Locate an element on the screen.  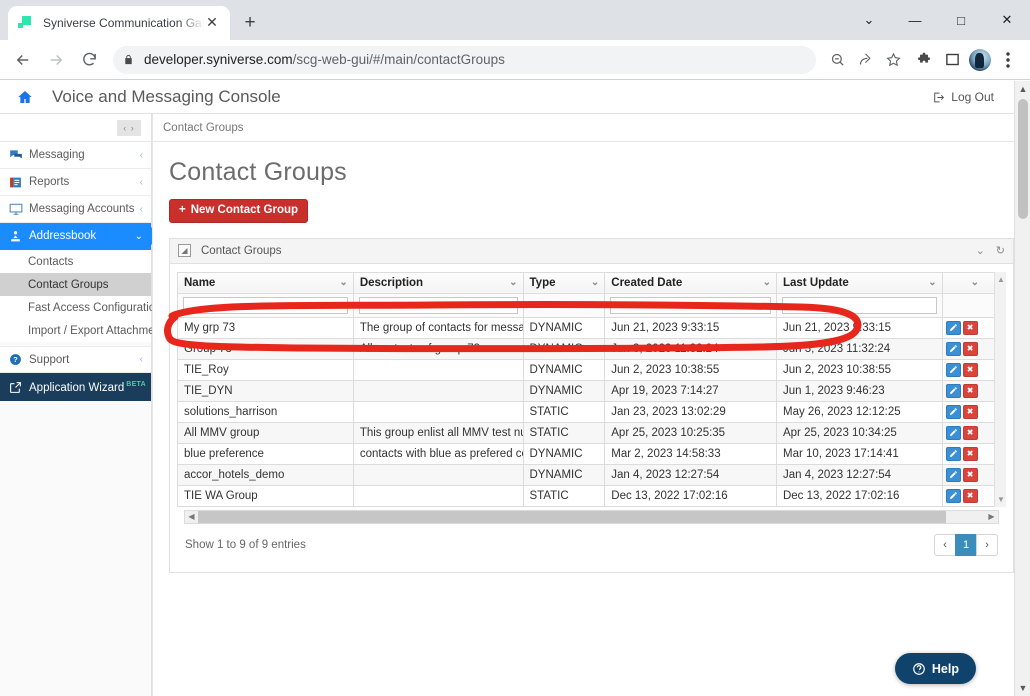
pagination-prev: ‹ is located at coordinates (945, 544).